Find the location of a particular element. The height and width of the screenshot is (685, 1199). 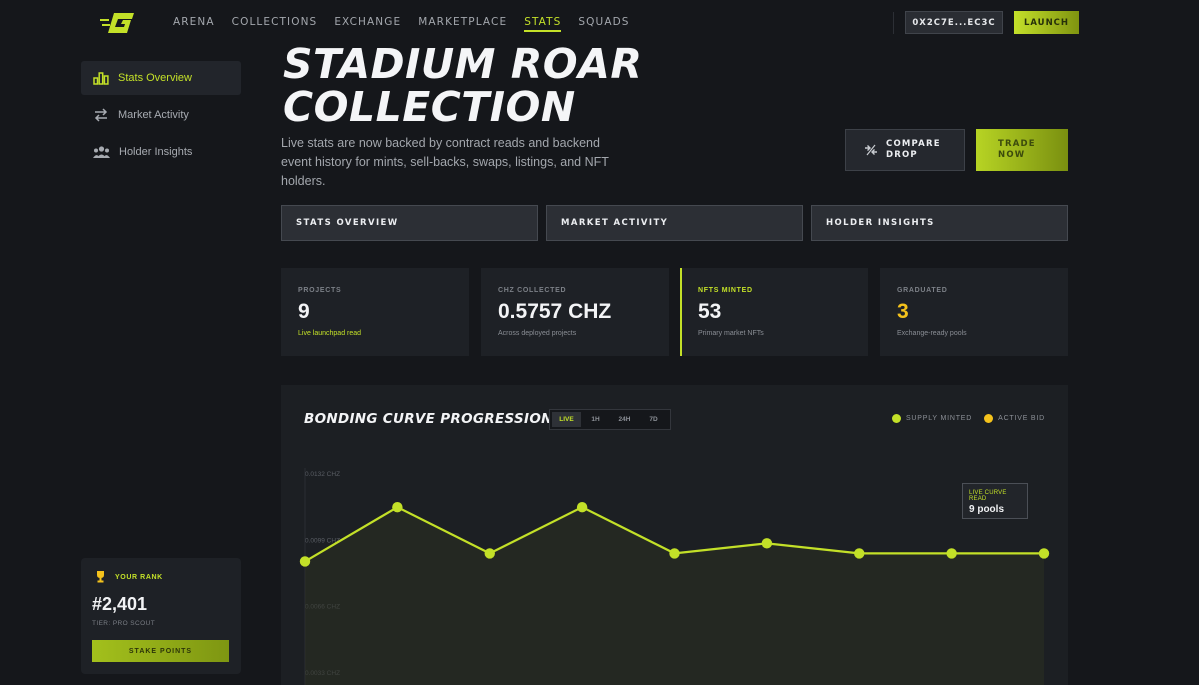

nav-marketplace: MARKETPLACE is located at coordinates (462, 22).